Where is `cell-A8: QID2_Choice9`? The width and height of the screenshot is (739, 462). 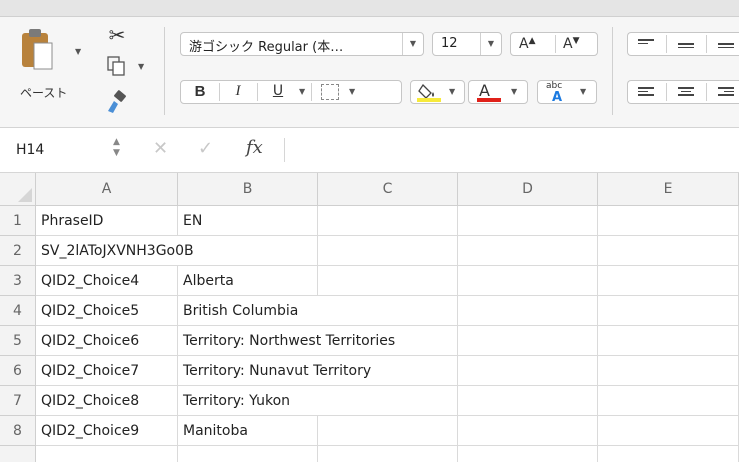
cell-A8: QID2_Choice9 is located at coordinates (107, 431).